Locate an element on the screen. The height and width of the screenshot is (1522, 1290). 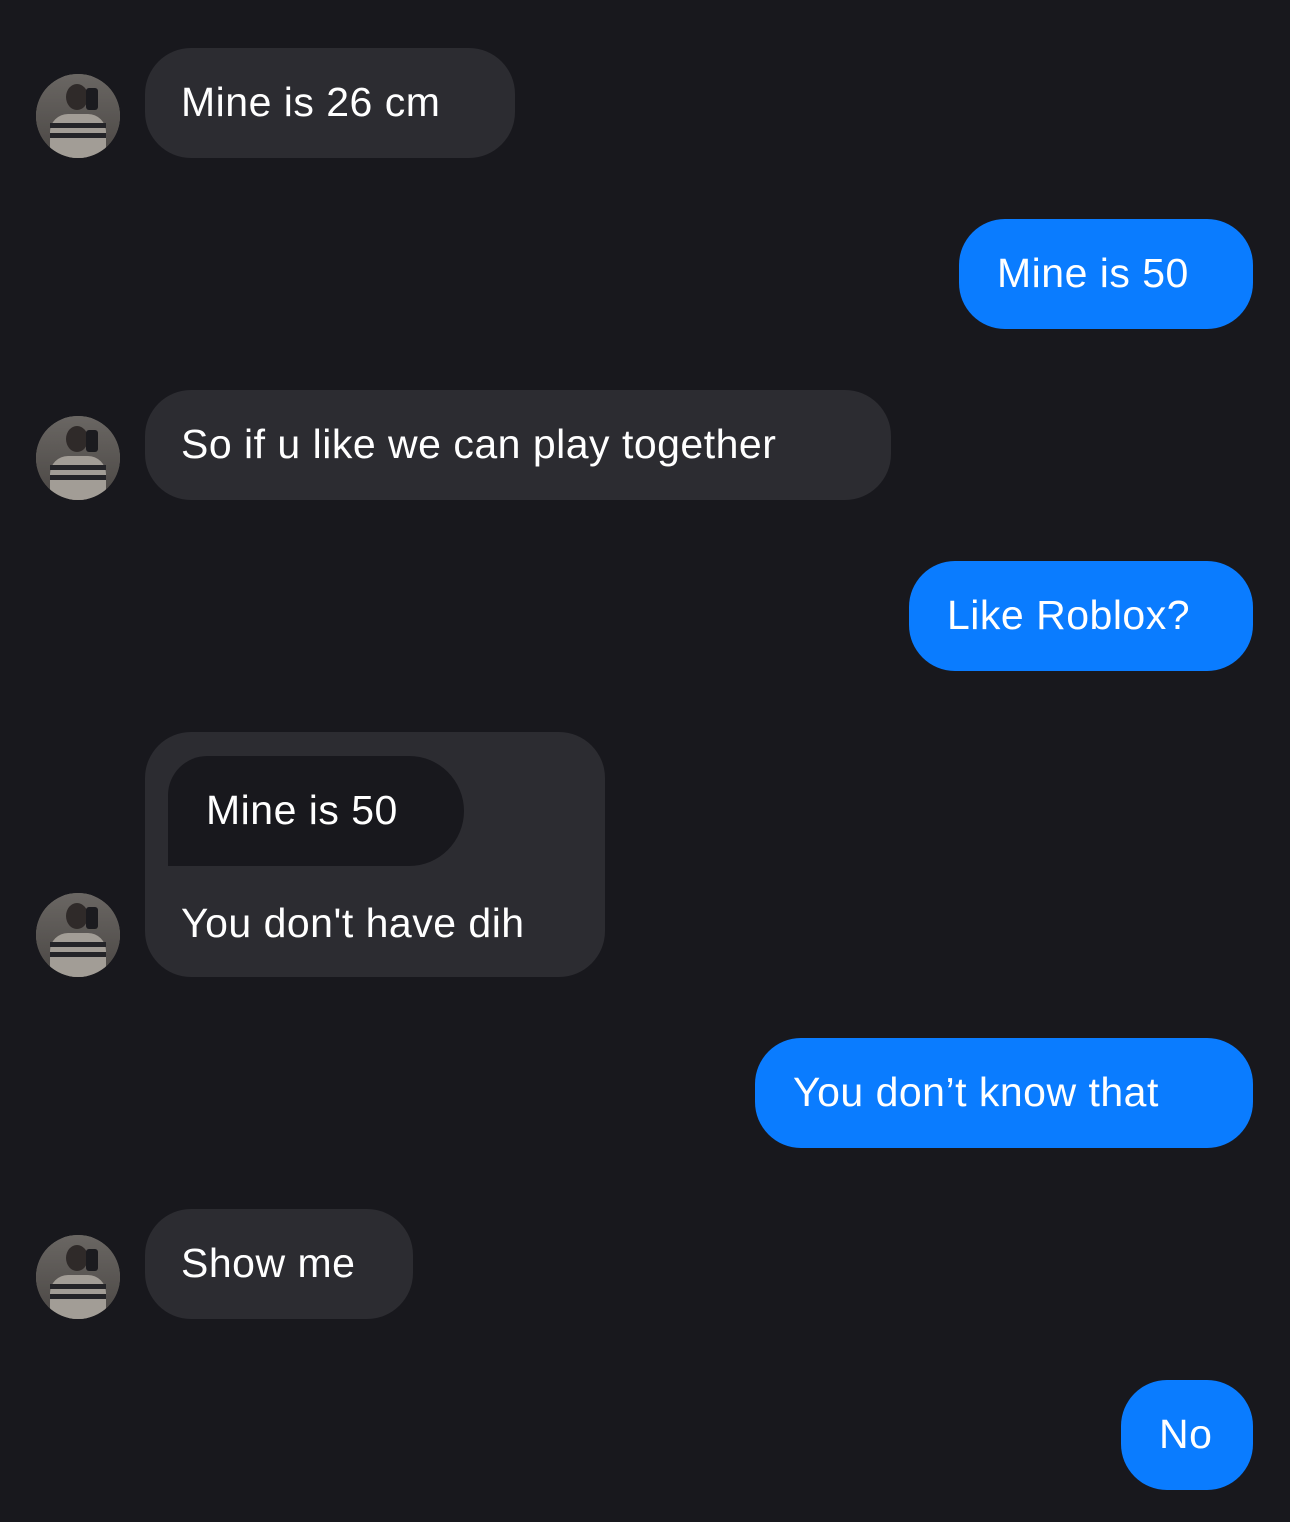
outgoing-message-bubble: Like Roblox? is located at coordinates (1081, 616).